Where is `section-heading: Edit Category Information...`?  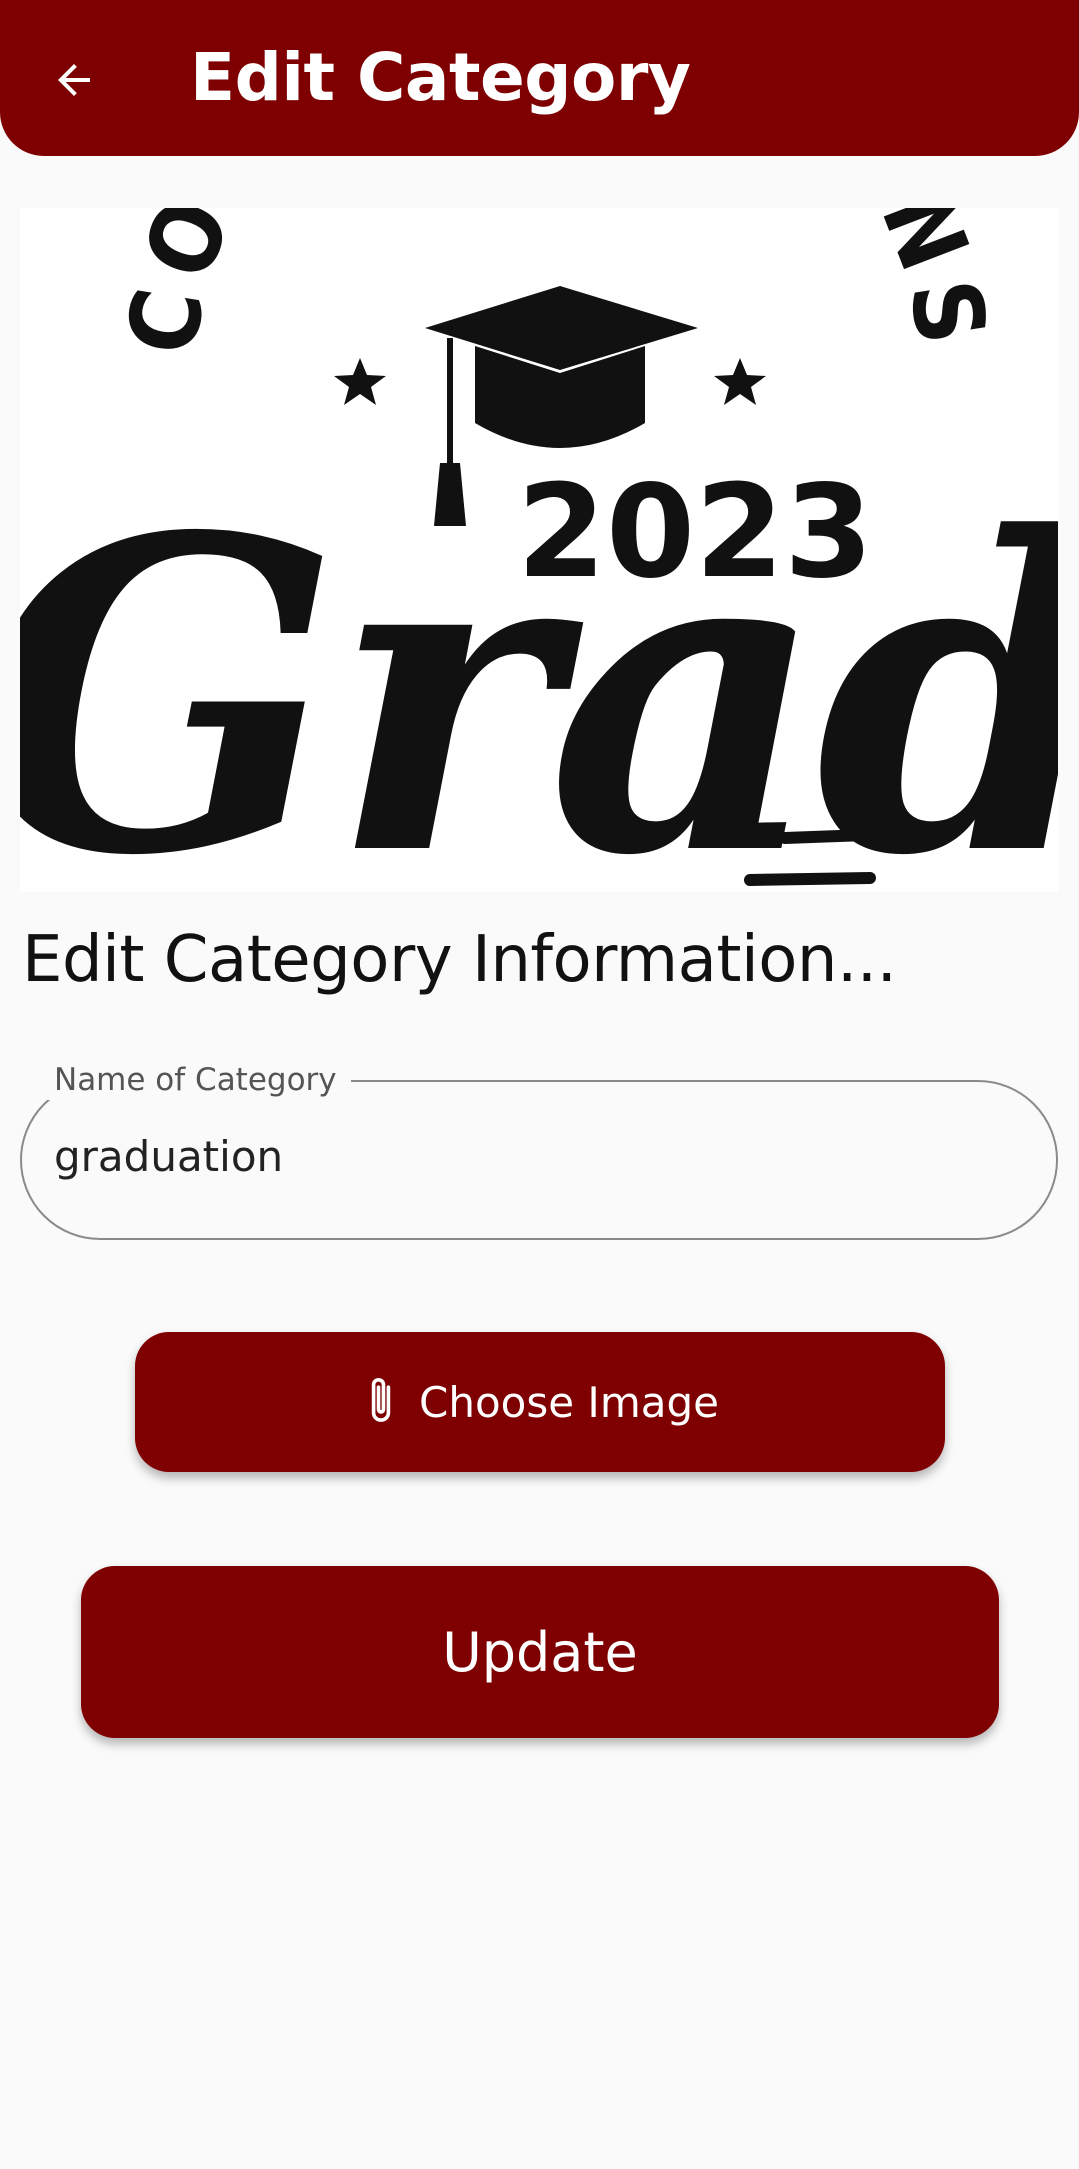 section-heading: Edit Category Information... is located at coordinates (459, 960).